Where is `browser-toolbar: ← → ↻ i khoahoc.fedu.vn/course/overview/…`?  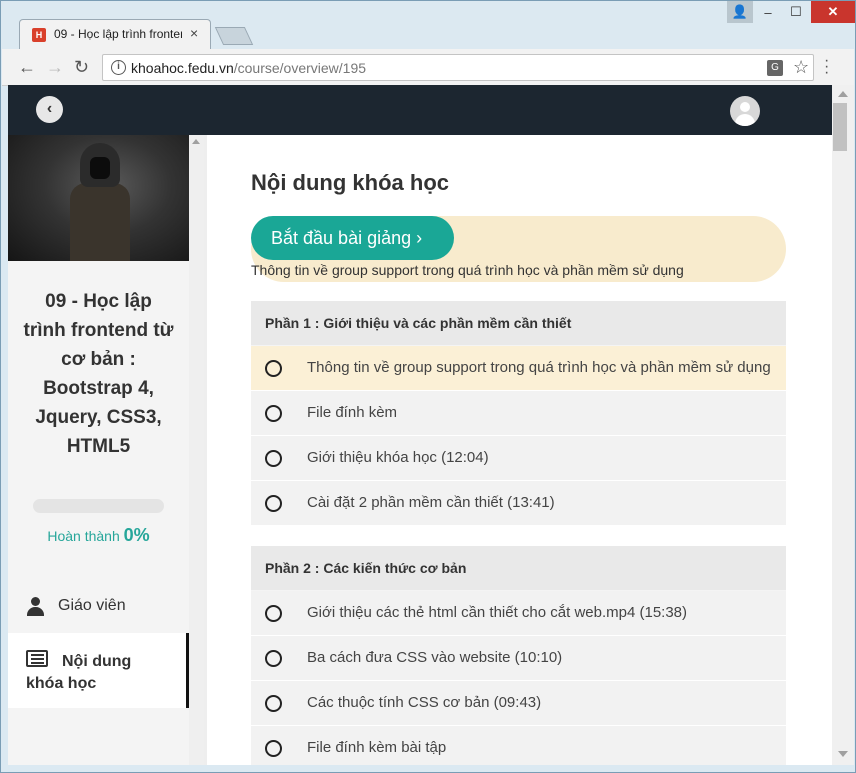
browser-toolbar: ← → ↻ i khoahoc.fedu.vn/course/overview/… is located at coordinates (428, 67).